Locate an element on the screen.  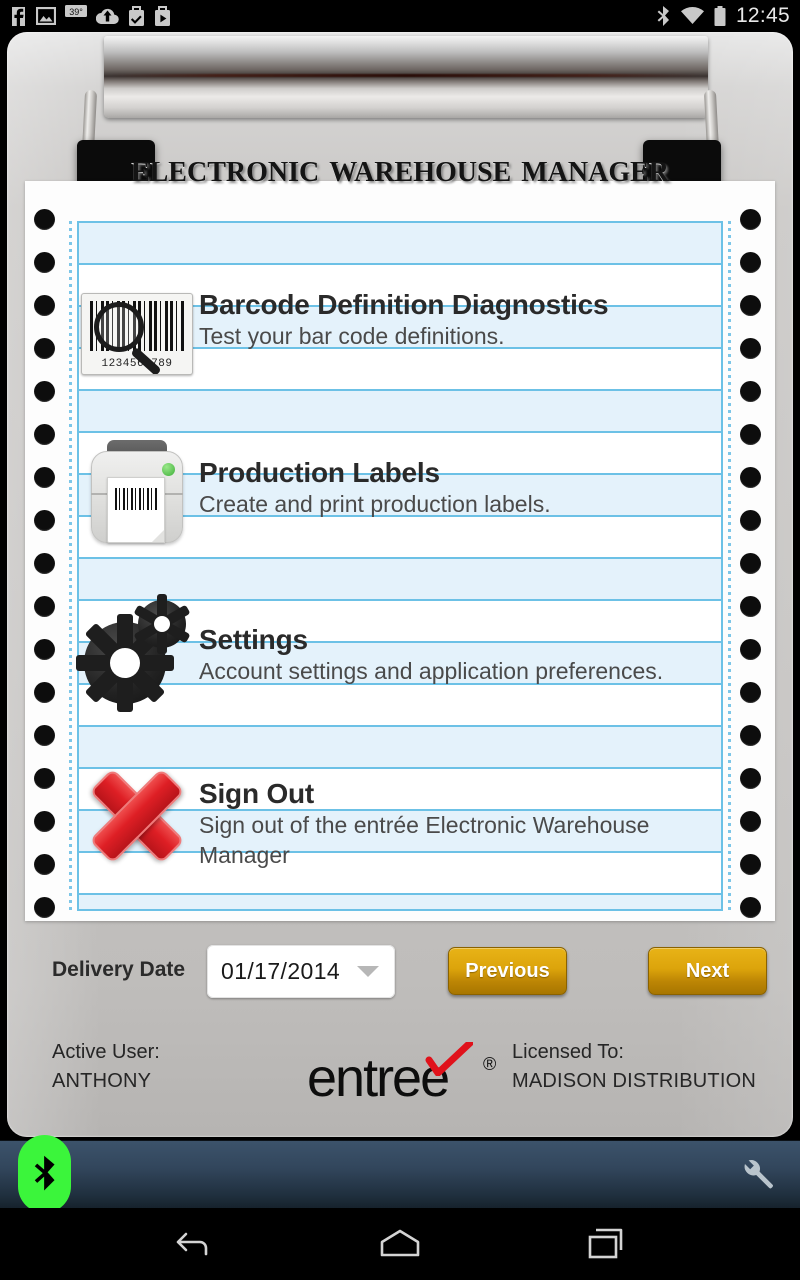
tractor-holes-right is located at coordinates (753, 551).